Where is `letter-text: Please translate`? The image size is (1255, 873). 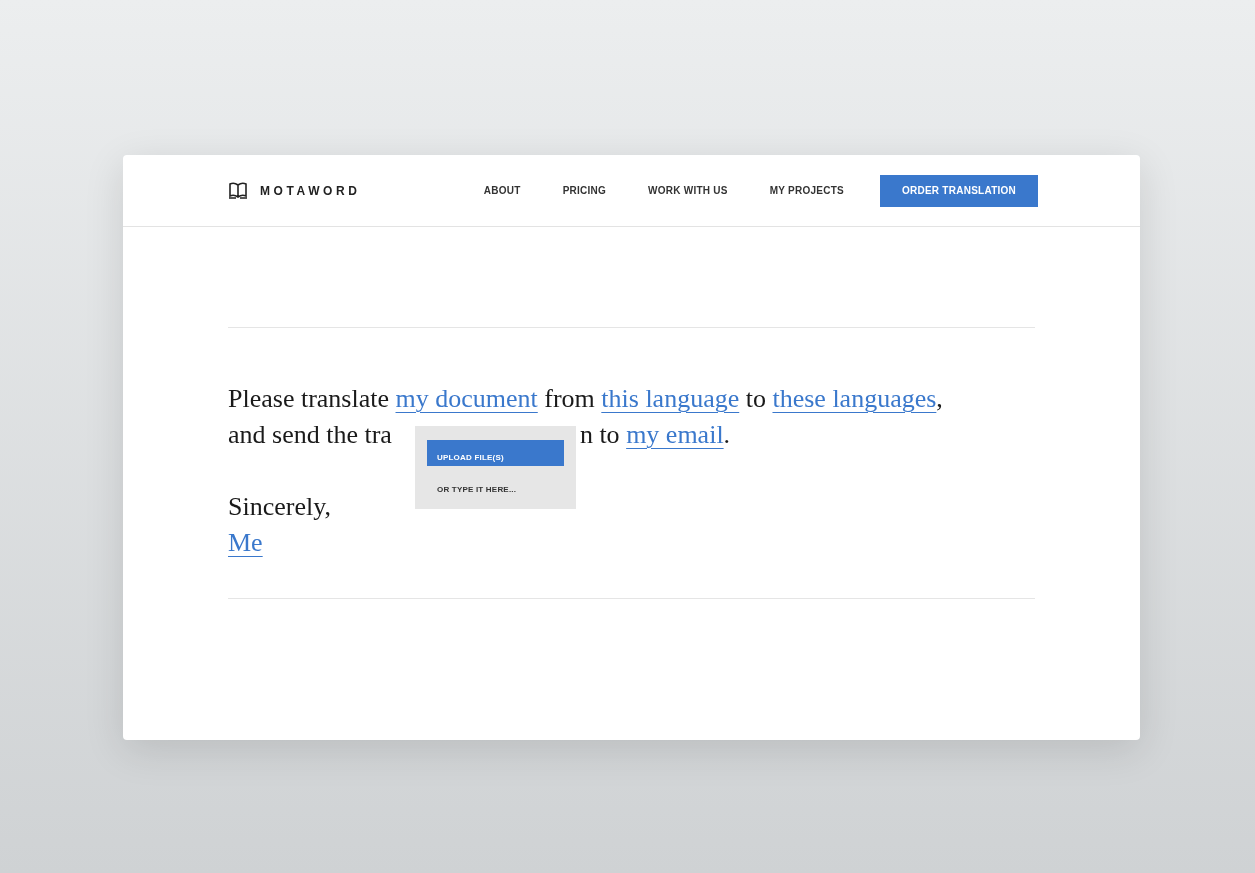
letter-text: Please translate is located at coordinates (309, 398).